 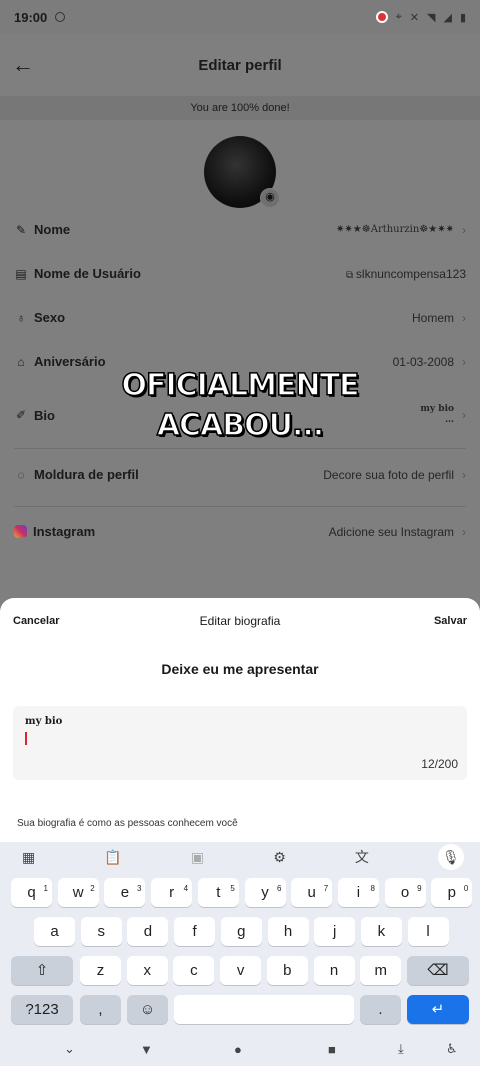 I want to click on key-n: n, so click(x=334, y=970).